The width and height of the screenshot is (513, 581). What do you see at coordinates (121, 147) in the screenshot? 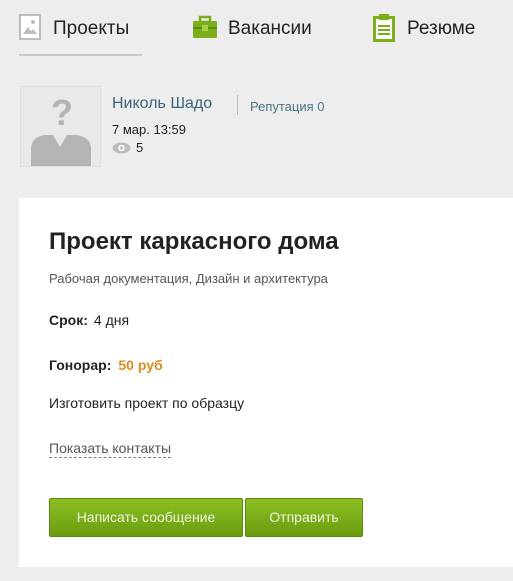
I see `eye-icon` at bounding box center [121, 147].